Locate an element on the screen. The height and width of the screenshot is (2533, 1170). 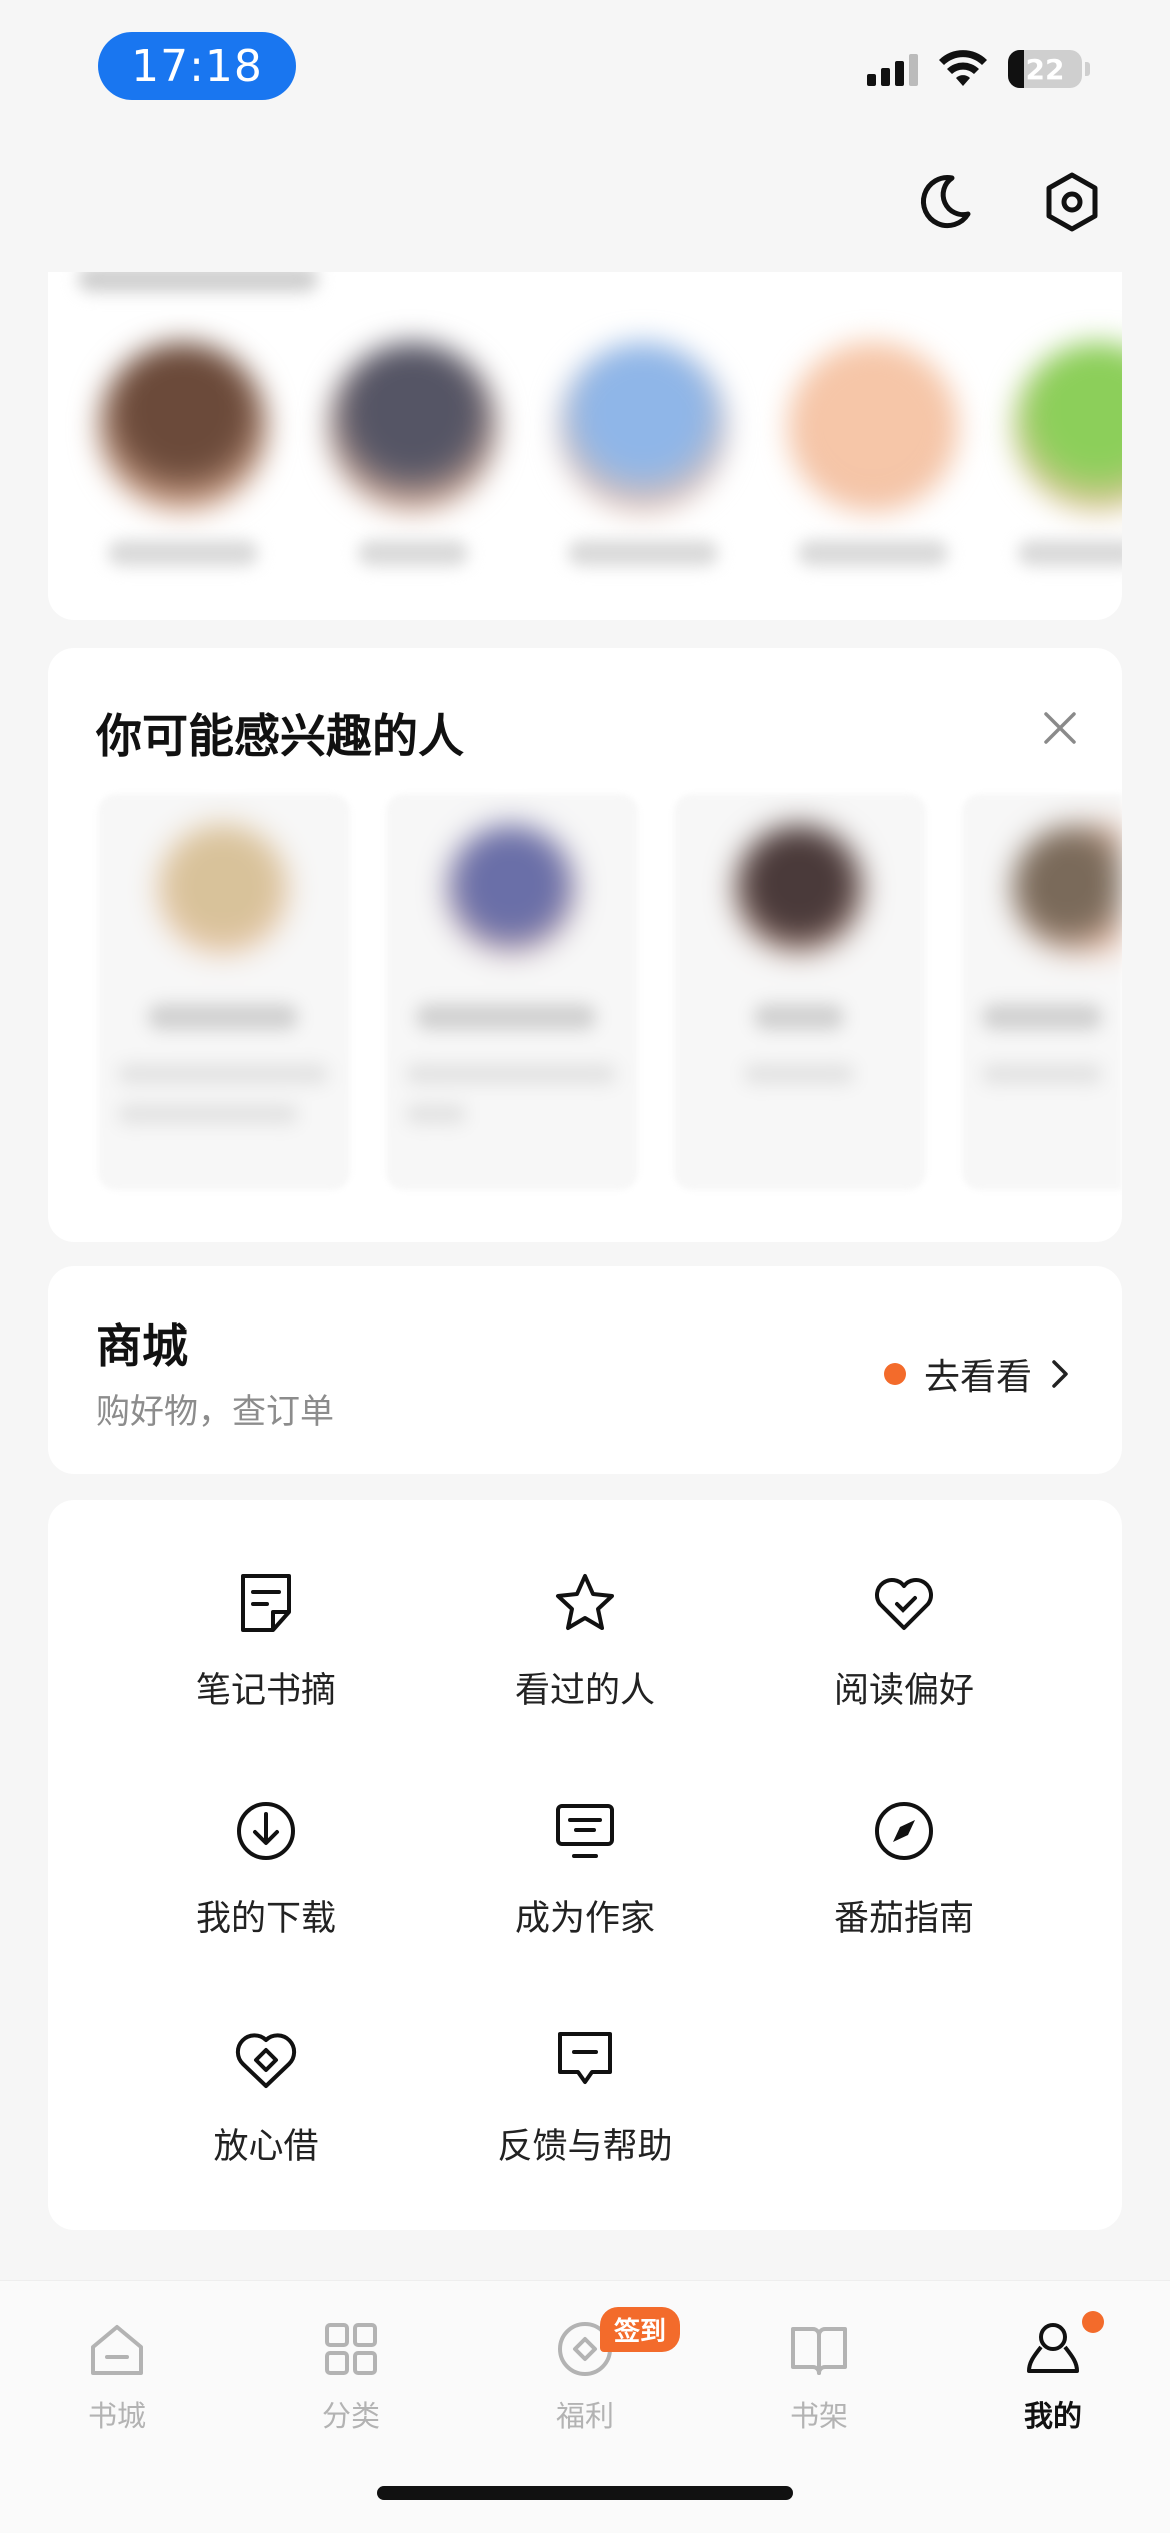
checkin-badge: 签到 is located at coordinates (640, 2329).